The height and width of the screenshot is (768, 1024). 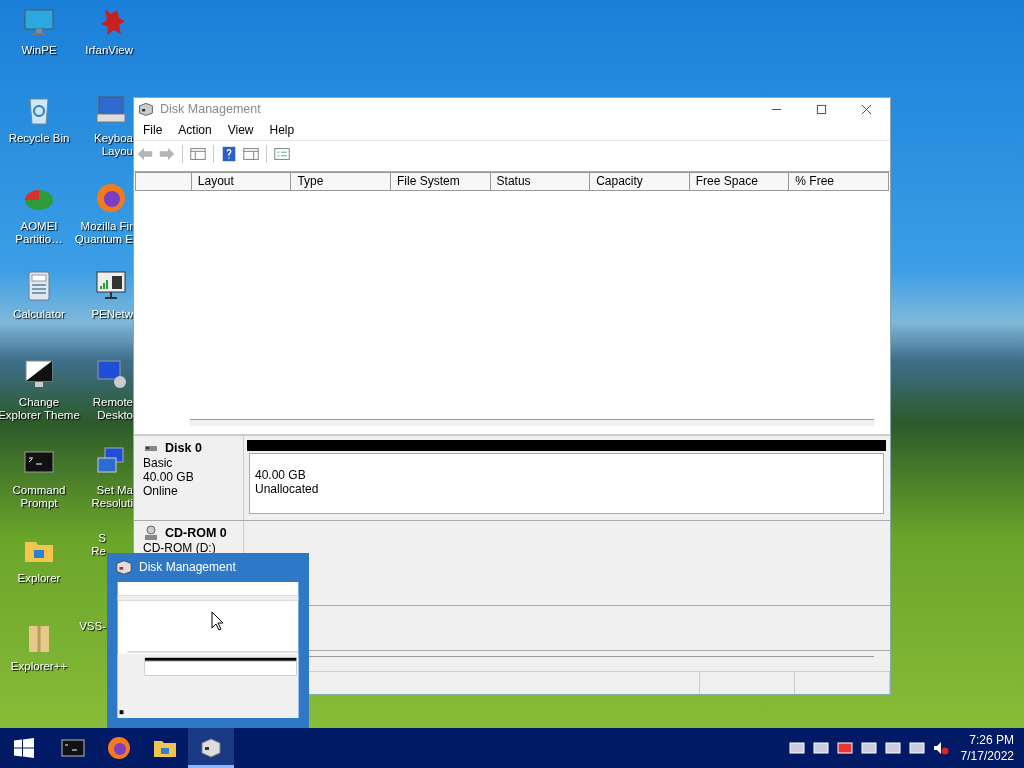 I want to click on desktop-icon-label: Calculator, so click(x=39, y=314).